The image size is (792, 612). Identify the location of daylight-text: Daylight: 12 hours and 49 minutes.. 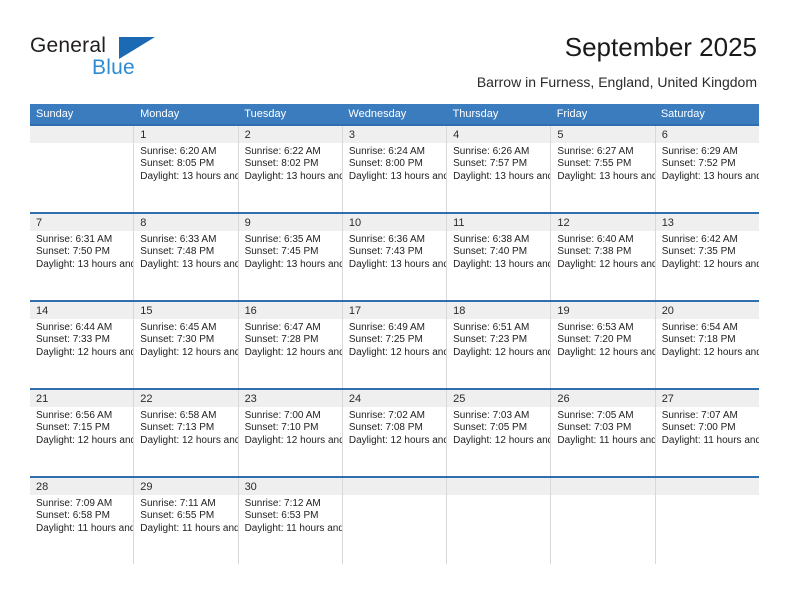
(84, 352).